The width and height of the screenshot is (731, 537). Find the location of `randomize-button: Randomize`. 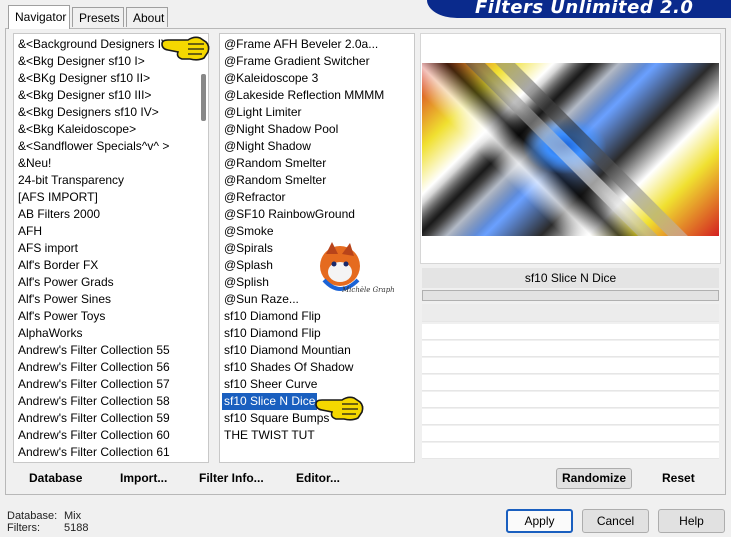

randomize-button: Randomize is located at coordinates (594, 478).